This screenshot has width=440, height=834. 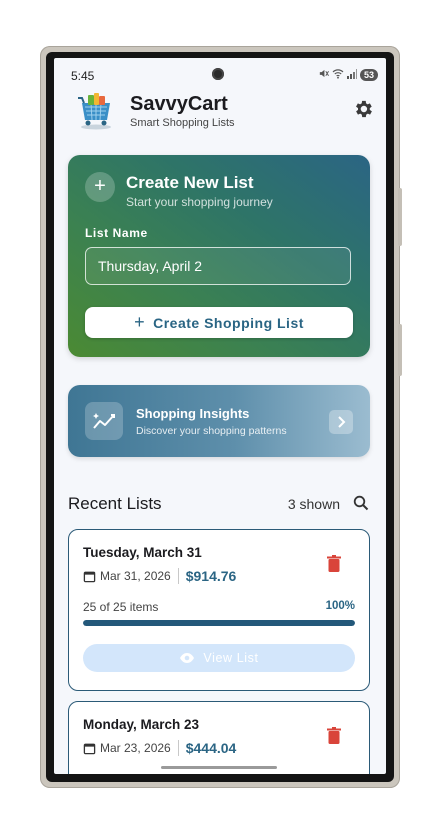 I want to click on search-button, so click(x=361, y=503).